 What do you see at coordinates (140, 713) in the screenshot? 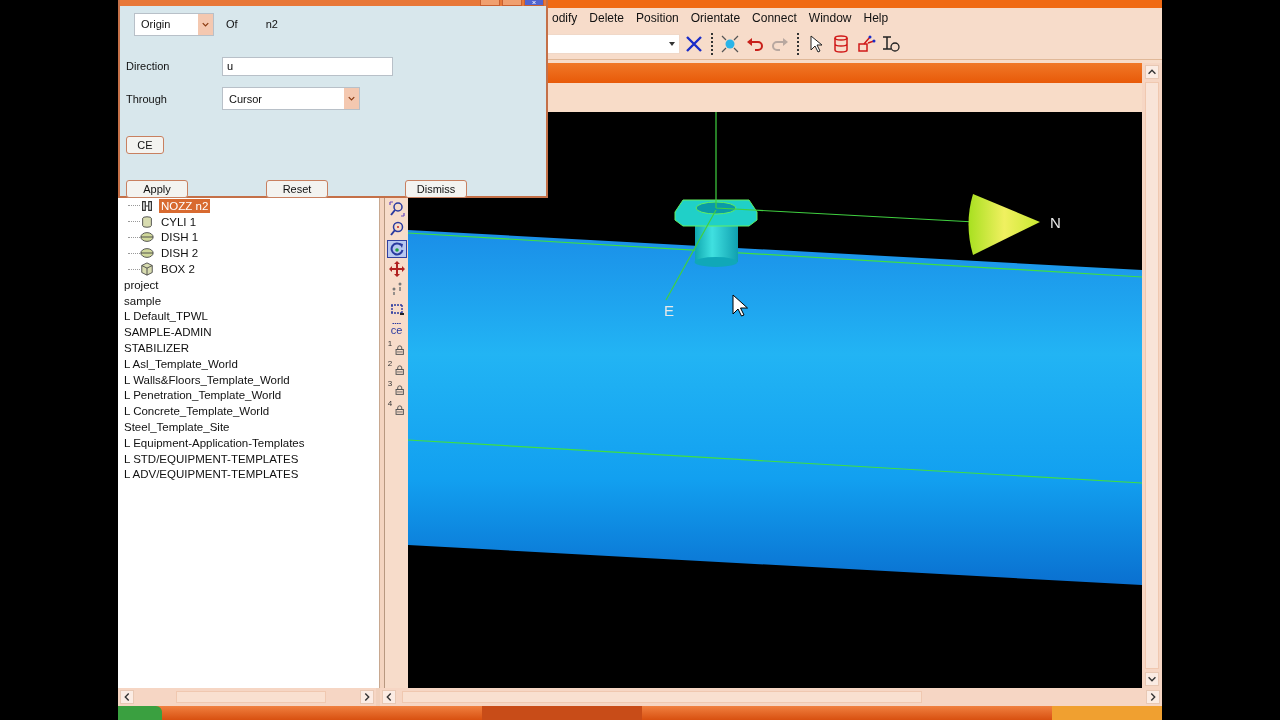
I see `start-button` at bounding box center [140, 713].